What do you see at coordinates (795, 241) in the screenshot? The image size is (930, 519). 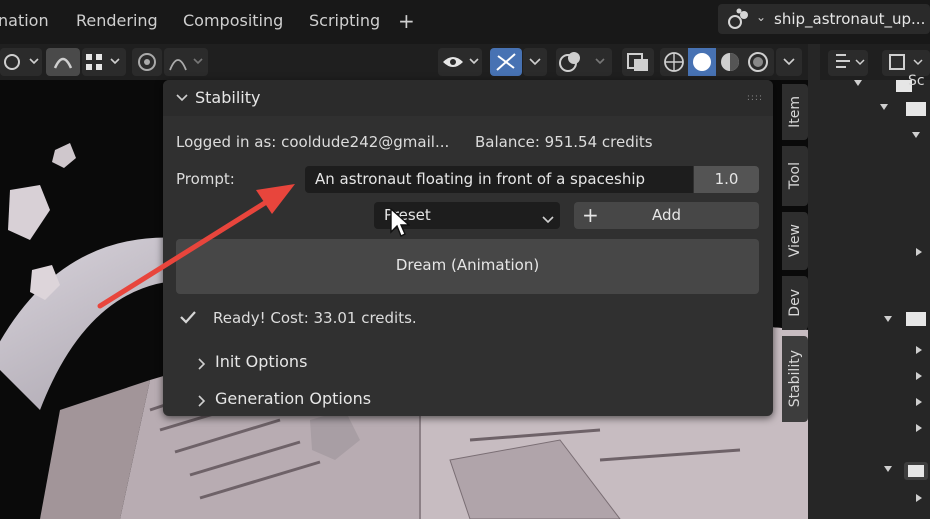 I see `sidebar-tab-view: View` at bounding box center [795, 241].